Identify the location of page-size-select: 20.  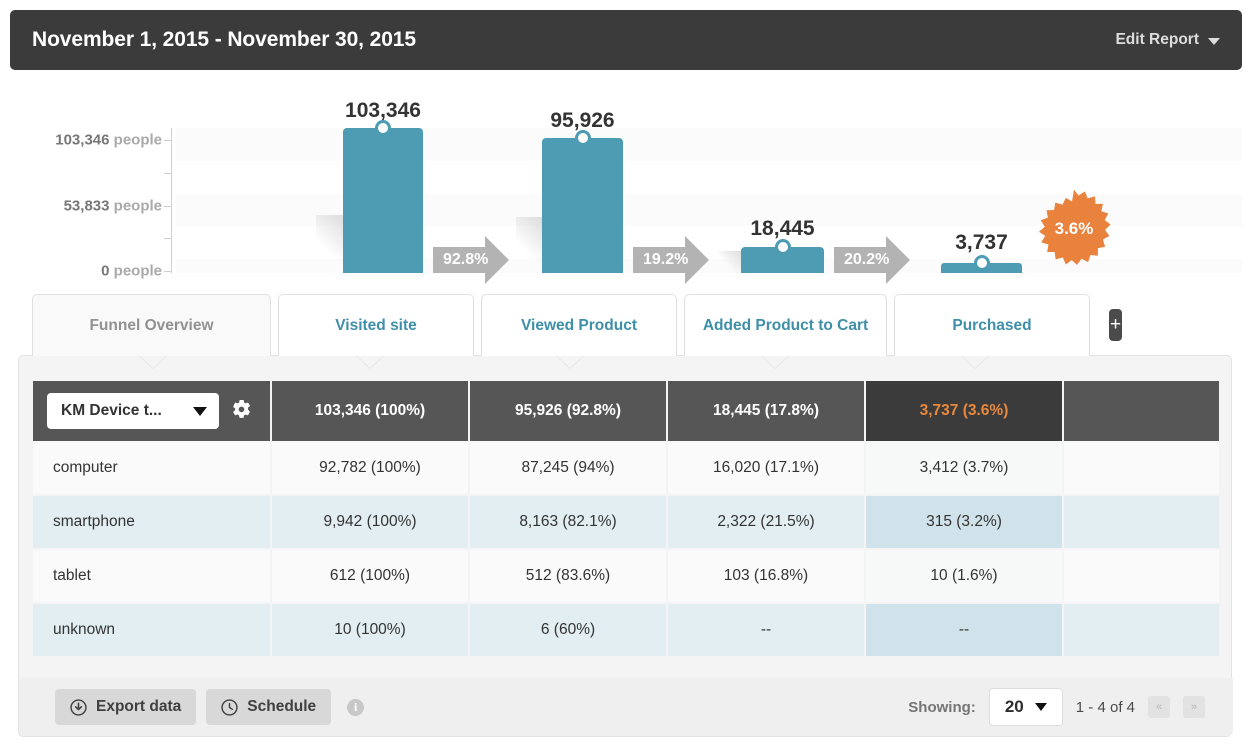
(1025, 707).